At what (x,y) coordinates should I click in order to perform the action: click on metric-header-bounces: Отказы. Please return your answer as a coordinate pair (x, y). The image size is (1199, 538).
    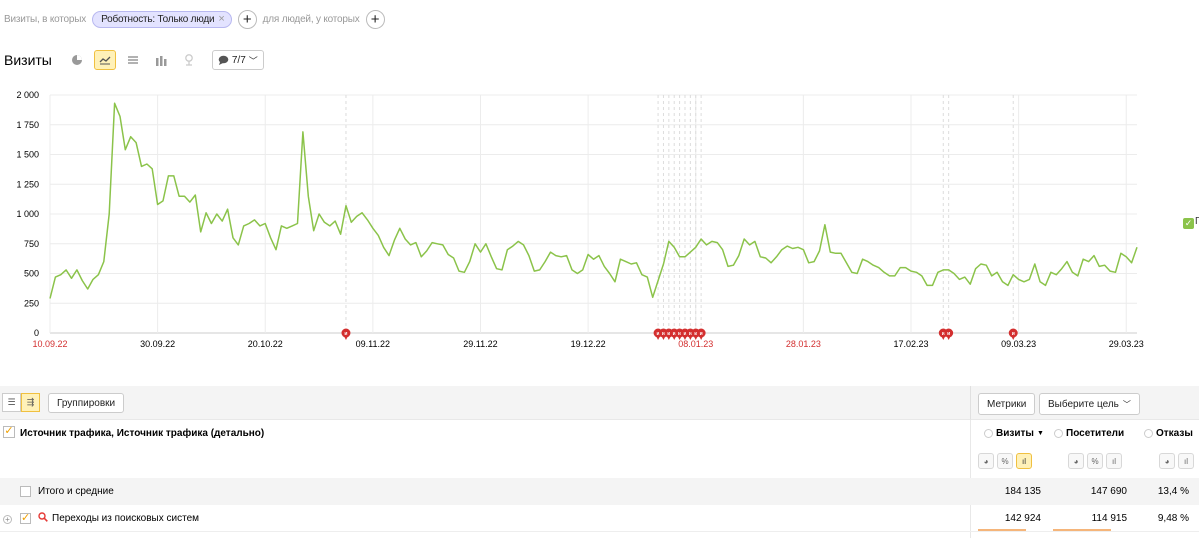
    Looking at the image, I should click on (1168, 433).